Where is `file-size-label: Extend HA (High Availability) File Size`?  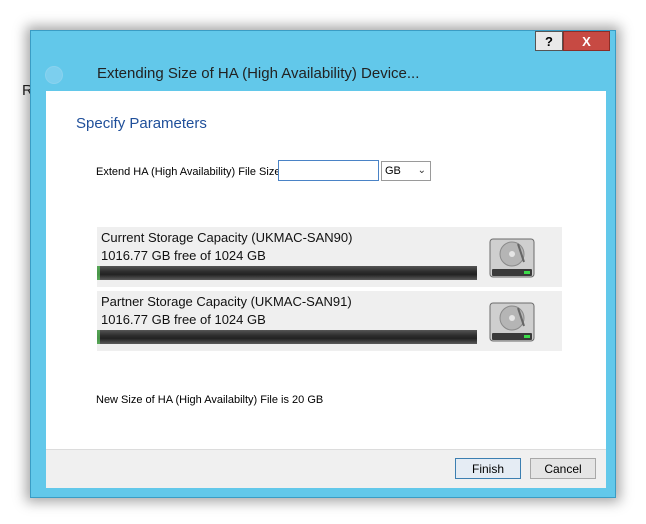
file-size-label: Extend HA (High Availability) File Size is located at coordinates (188, 172).